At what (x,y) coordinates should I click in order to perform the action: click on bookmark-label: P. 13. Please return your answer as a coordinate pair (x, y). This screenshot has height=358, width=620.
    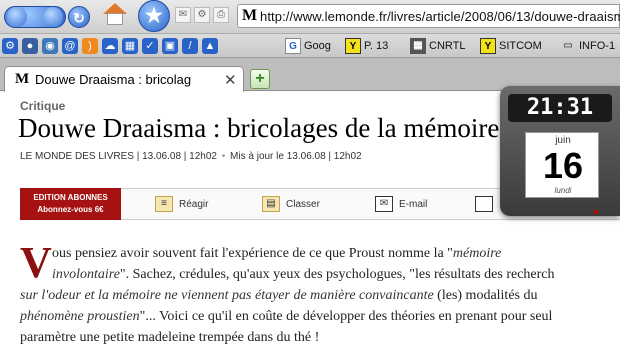
    Looking at the image, I should click on (376, 46).